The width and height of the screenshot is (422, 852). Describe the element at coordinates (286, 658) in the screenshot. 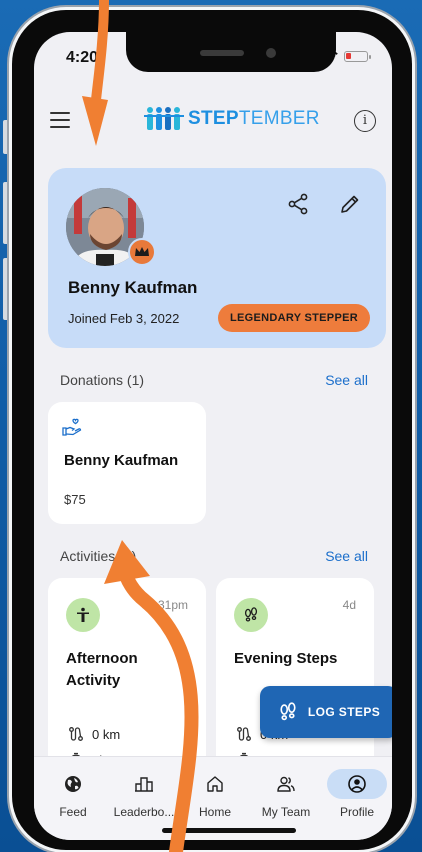

I see `activity-title: Evening Steps` at that location.